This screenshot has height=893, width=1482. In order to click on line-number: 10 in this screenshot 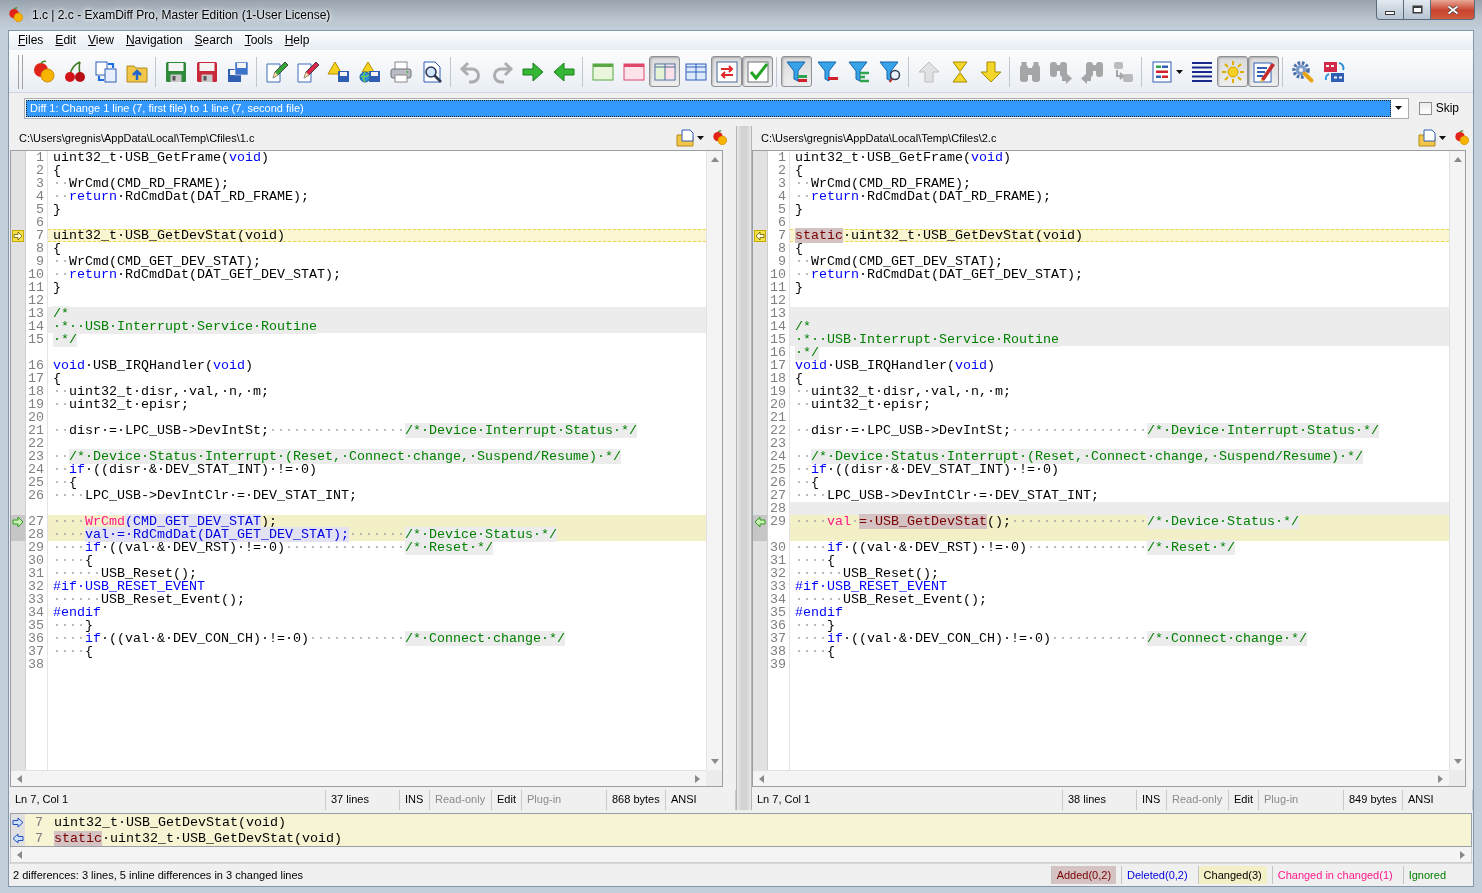, I will do `click(778, 274)`.